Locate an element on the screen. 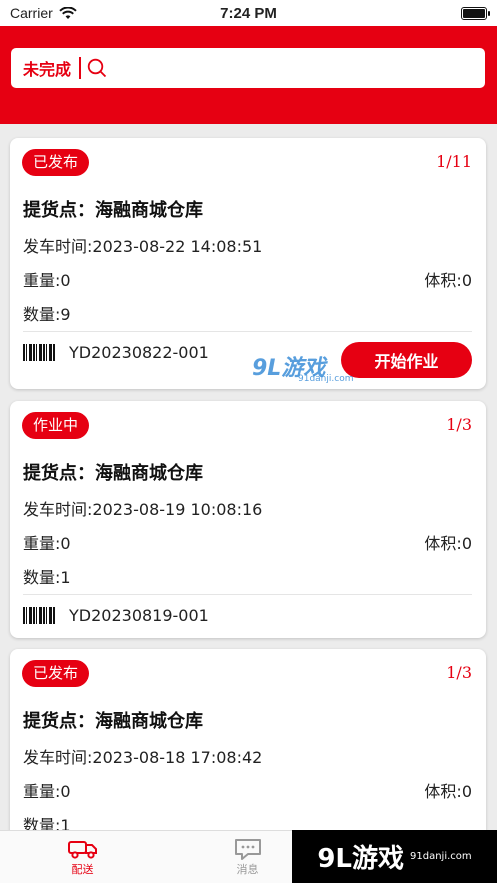 The width and height of the screenshot is (497, 883). corner-logo-url: 91danji.com is located at coordinates (441, 856).